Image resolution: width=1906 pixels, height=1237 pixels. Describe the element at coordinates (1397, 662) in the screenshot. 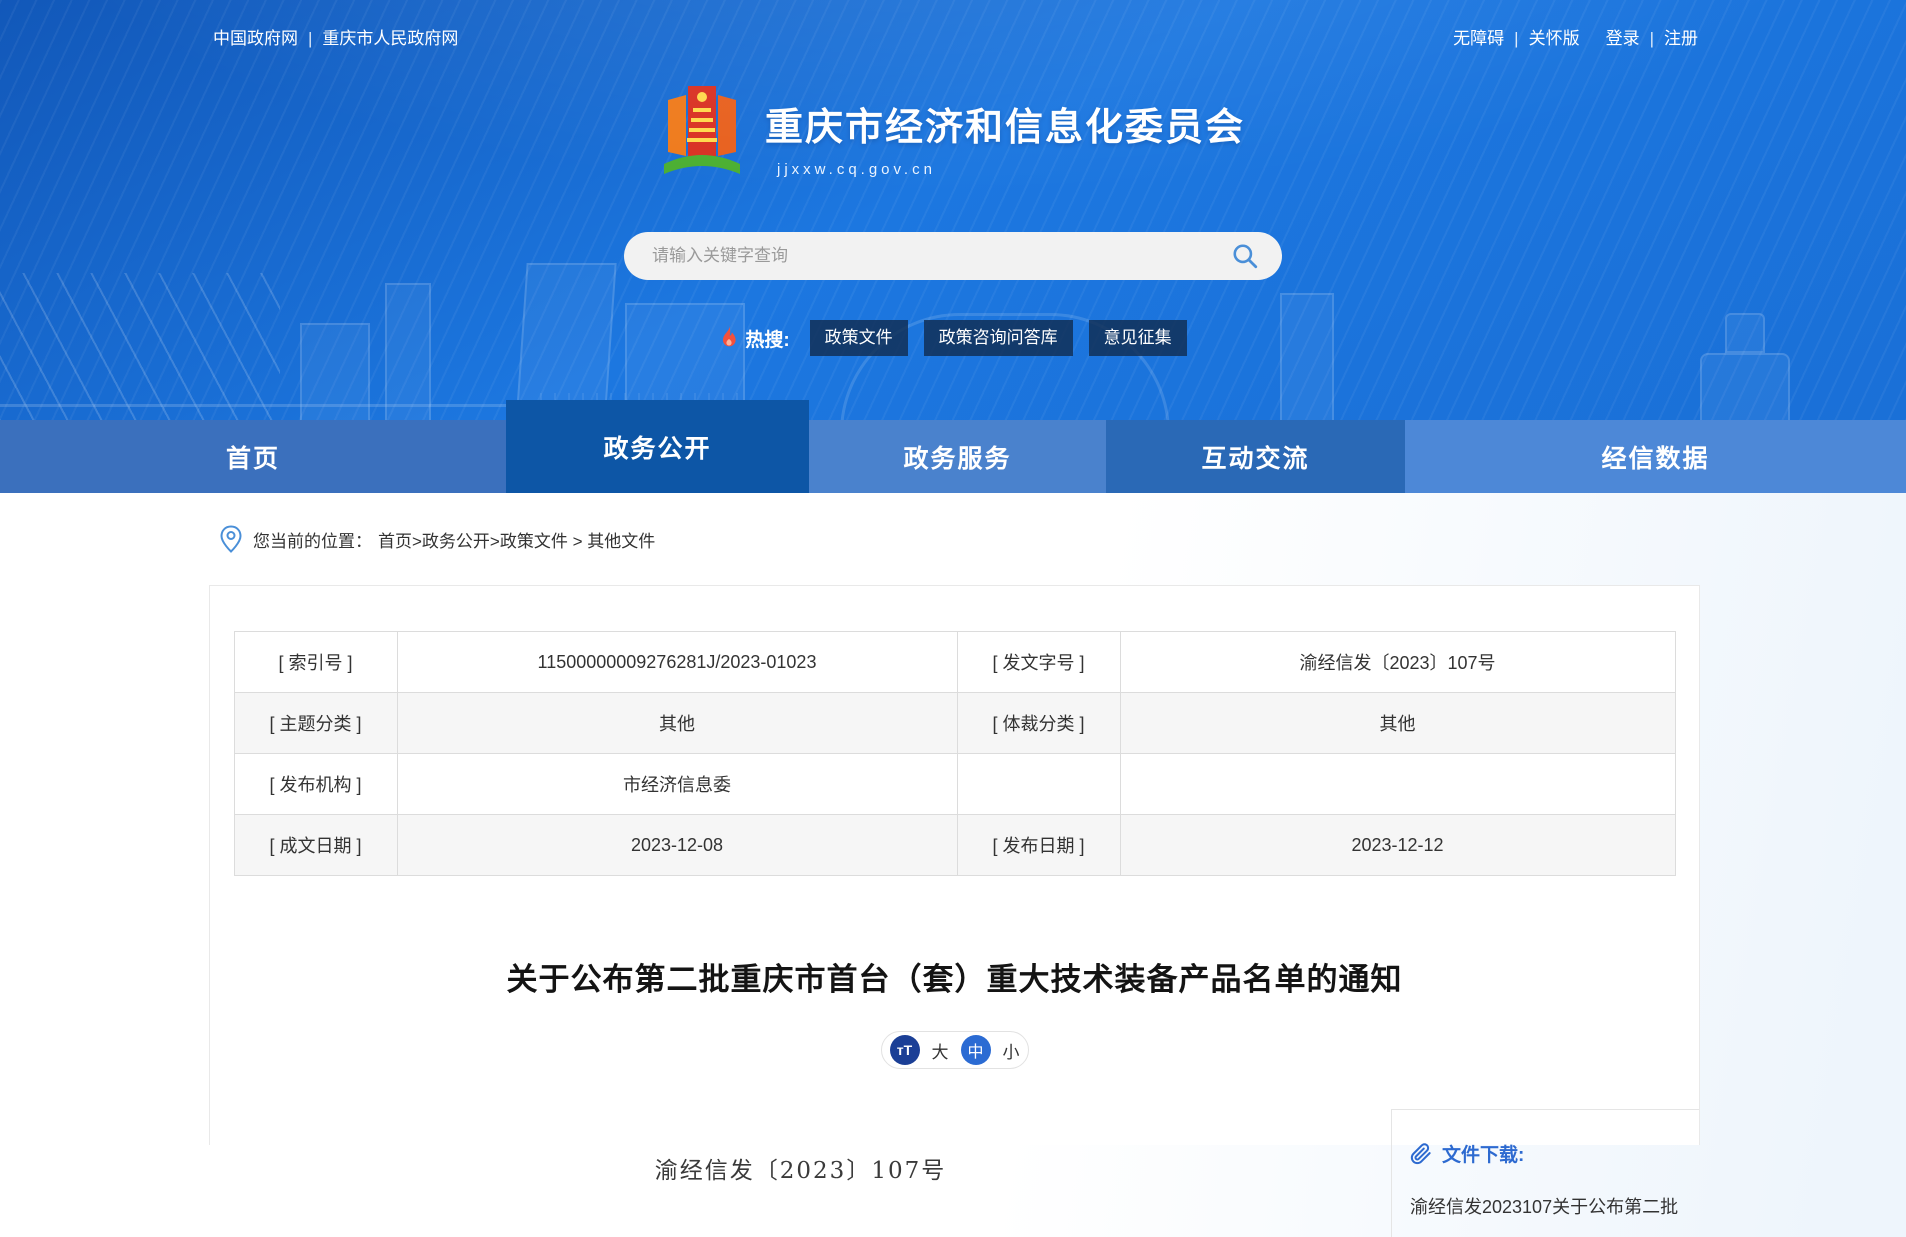

I see `meta-value: 渝经信发〔2023〕107号` at that location.